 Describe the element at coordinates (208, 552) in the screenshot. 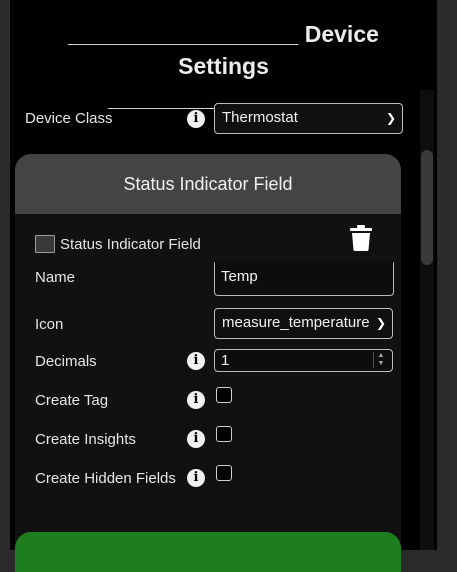

I see `save-button` at that location.